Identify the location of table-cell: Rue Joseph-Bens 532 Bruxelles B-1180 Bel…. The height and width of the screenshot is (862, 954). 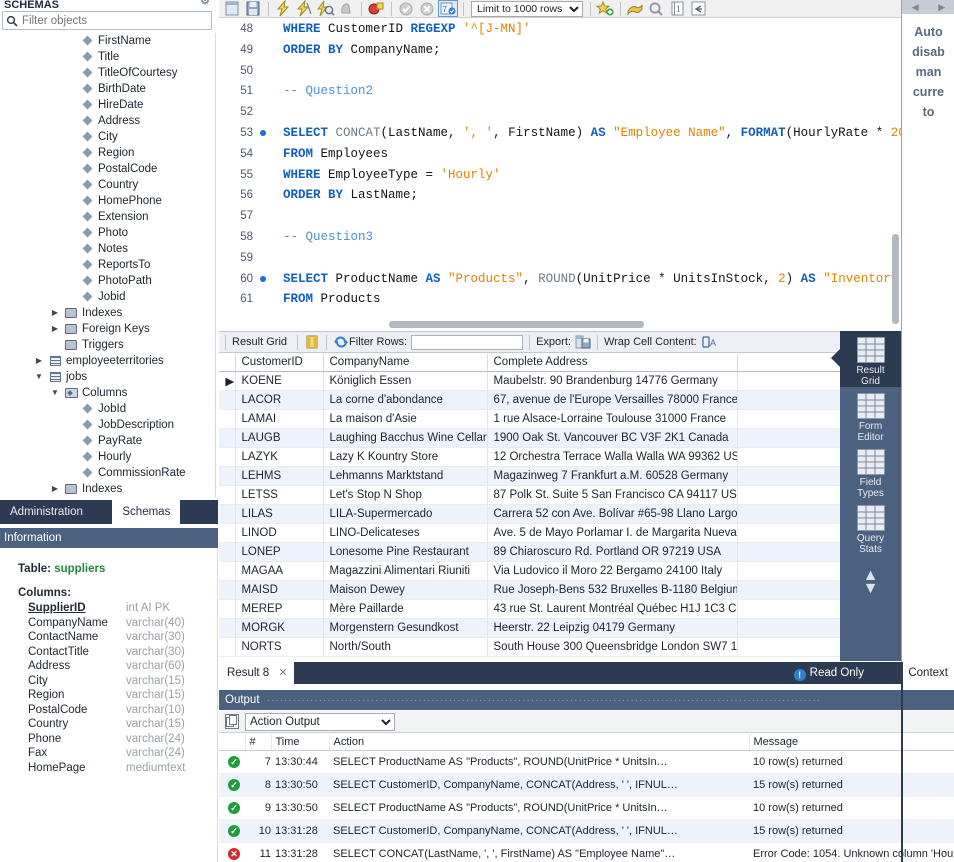
(612, 590).